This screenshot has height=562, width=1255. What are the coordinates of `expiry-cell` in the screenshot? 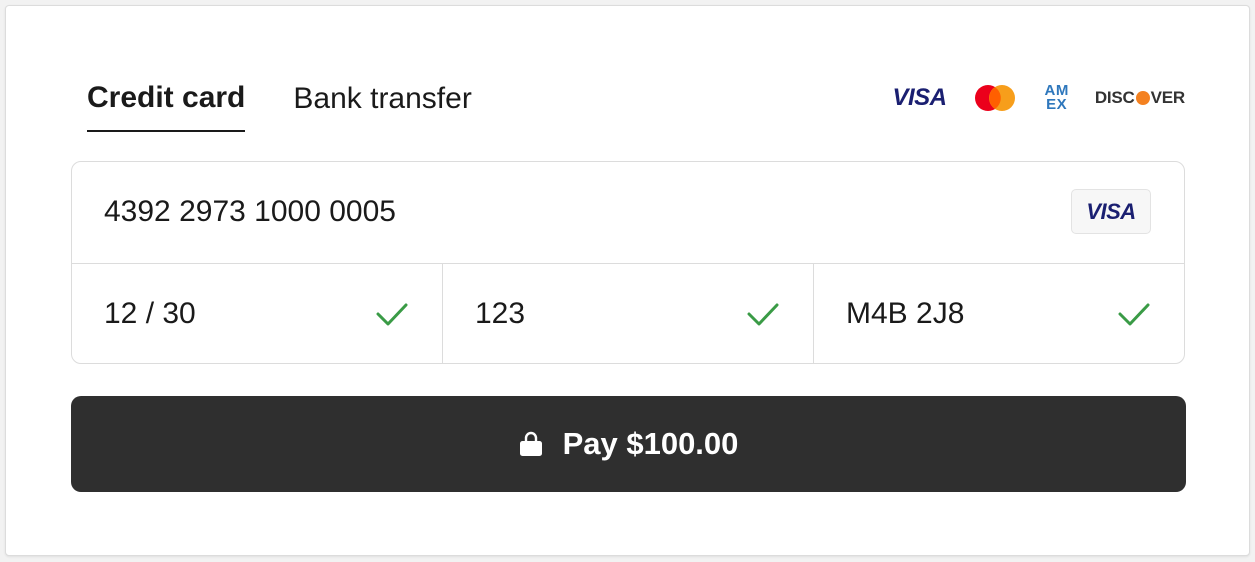 It's located at (257, 313).